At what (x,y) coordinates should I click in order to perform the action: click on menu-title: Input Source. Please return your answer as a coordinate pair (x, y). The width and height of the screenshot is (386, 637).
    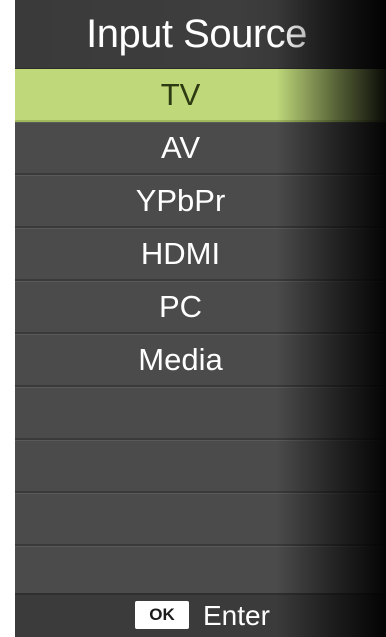
    Looking at the image, I should click on (200, 34).